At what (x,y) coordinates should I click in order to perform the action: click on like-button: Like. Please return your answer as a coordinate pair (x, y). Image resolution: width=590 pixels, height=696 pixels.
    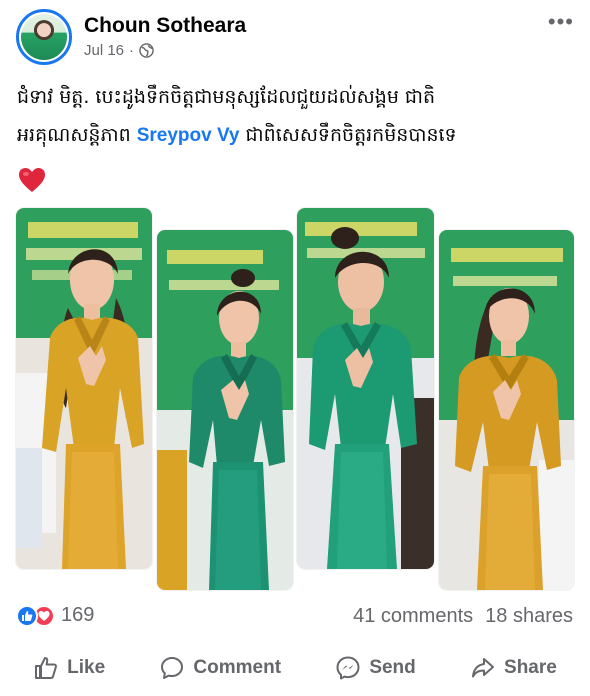
    Looking at the image, I should click on (69, 668).